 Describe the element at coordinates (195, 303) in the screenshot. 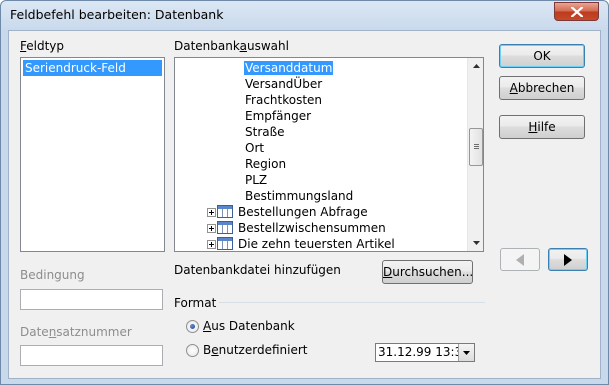

I see `format-label: Format` at that location.